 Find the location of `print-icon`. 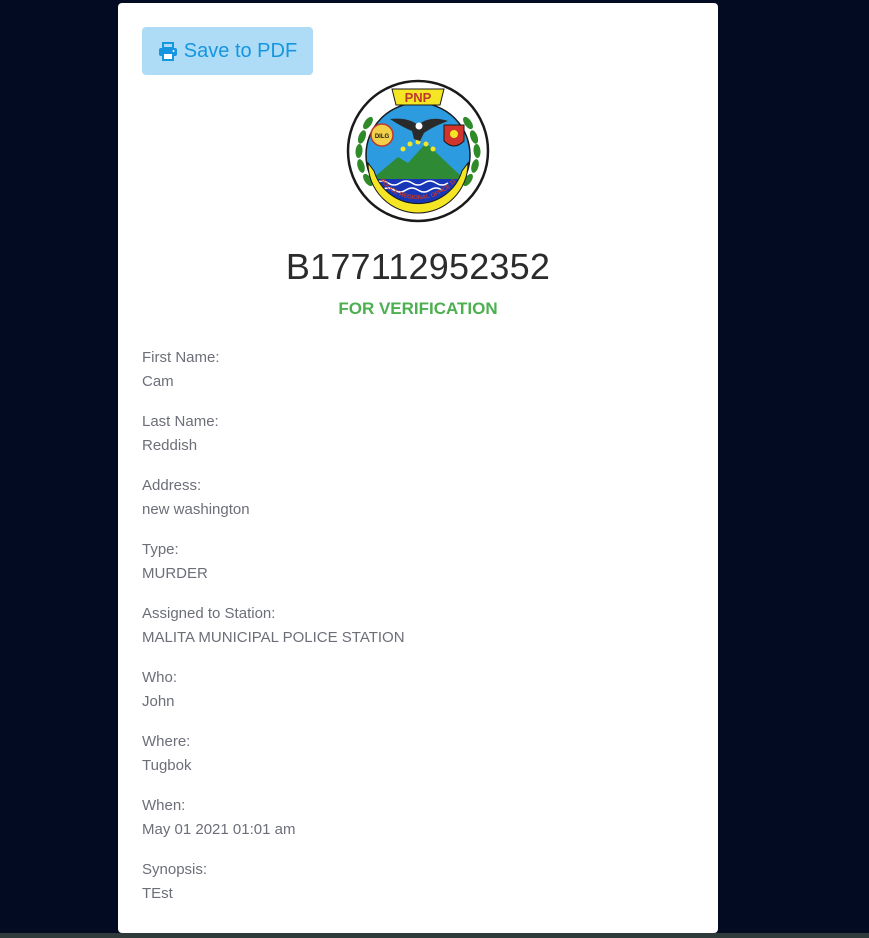

print-icon is located at coordinates (168, 51).